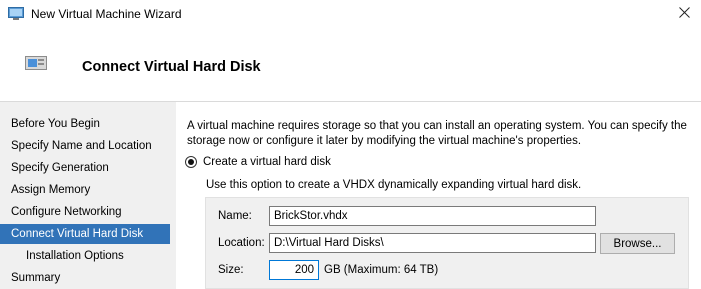 The width and height of the screenshot is (701, 289). Describe the element at coordinates (432, 243) in the screenshot. I see `location-input` at that location.